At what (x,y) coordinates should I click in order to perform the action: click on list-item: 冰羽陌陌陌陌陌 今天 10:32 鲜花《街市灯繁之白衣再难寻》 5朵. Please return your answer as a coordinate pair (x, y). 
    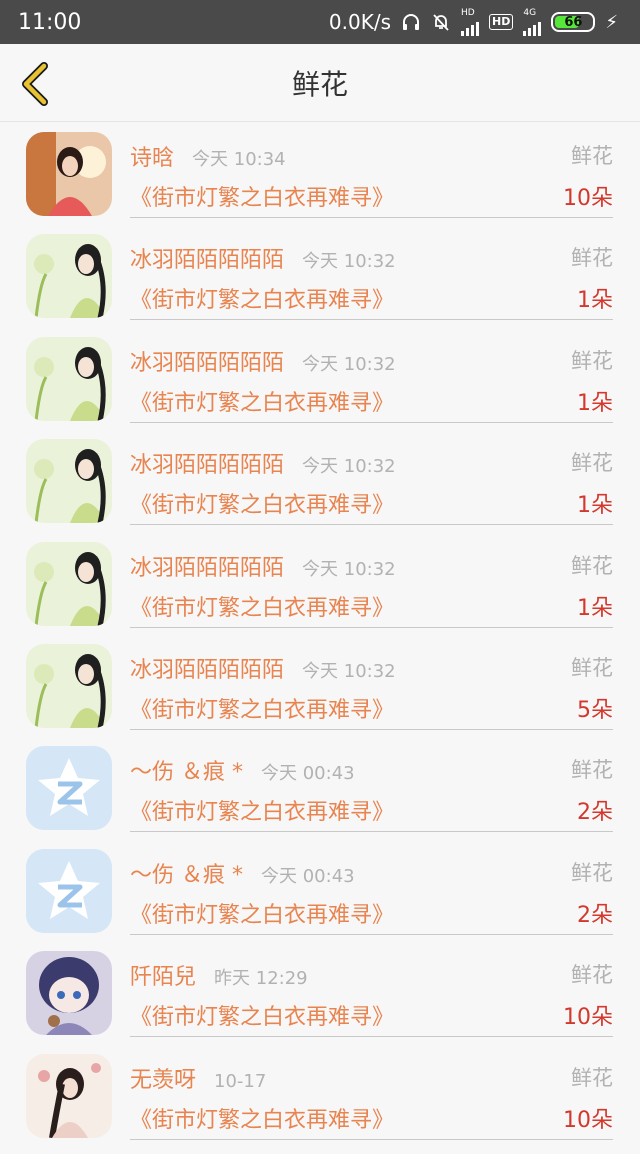
    Looking at the image, I should click on (320, 685).